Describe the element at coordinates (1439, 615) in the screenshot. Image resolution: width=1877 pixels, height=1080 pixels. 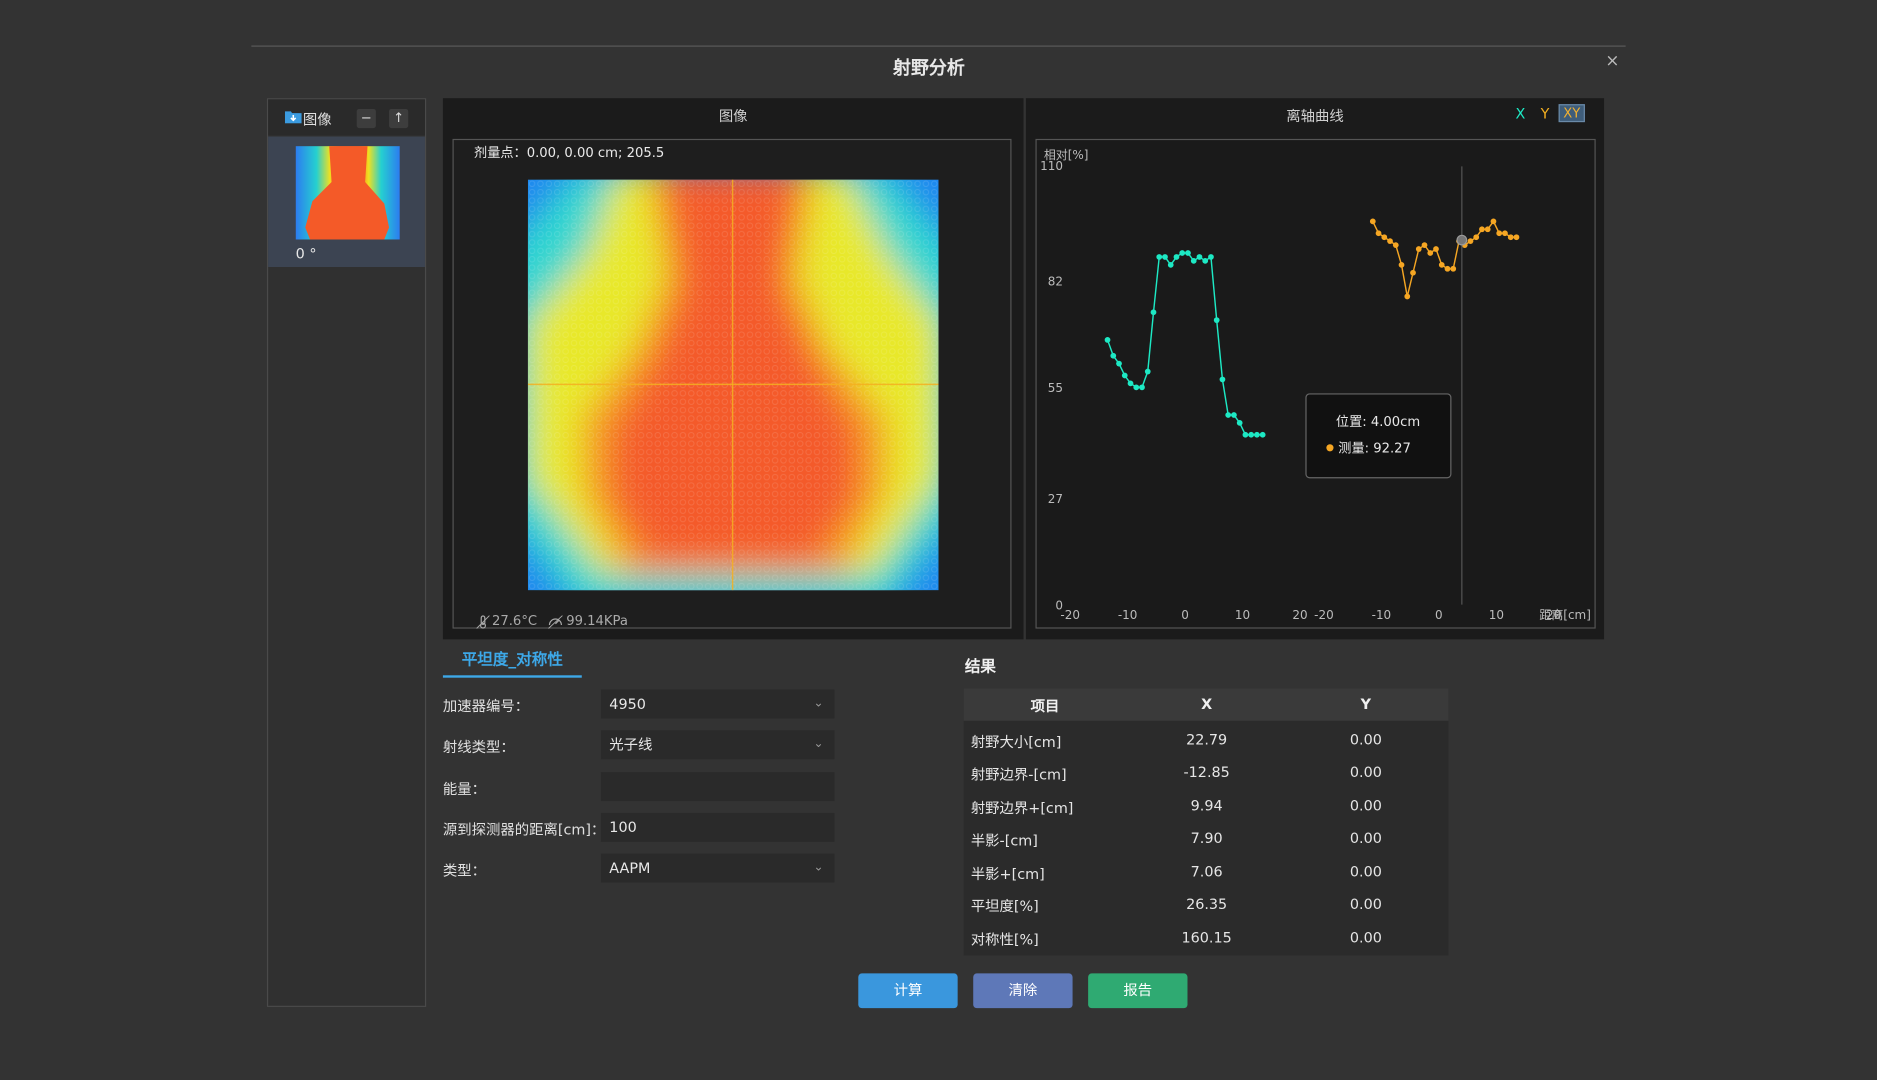
I see `x-tick-label: 0` at that location.